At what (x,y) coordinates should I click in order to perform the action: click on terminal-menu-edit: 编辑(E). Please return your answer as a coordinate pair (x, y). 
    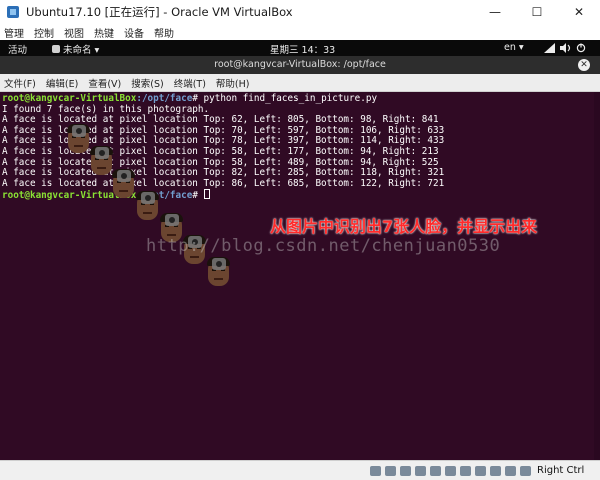
    Looking at the image, I should click on (62, 83).